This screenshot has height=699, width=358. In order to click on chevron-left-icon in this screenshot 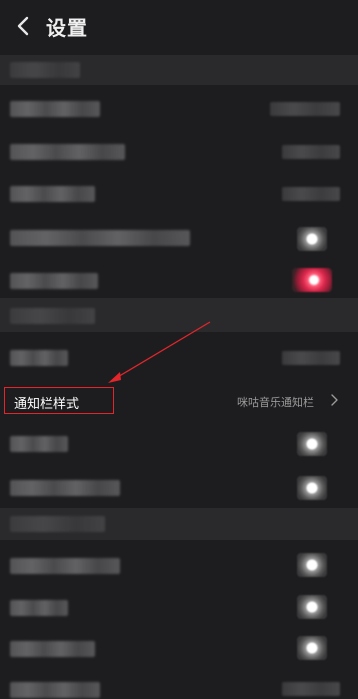, I will do `click(23, 26)`.